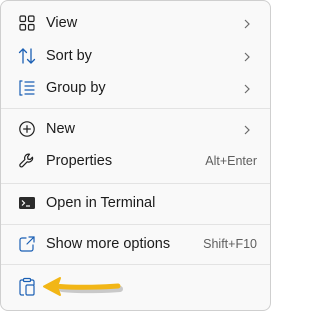 The width and height of the screenshot is (320, 312). I want to click on menu-item-label: Group by, so click(76, 88).